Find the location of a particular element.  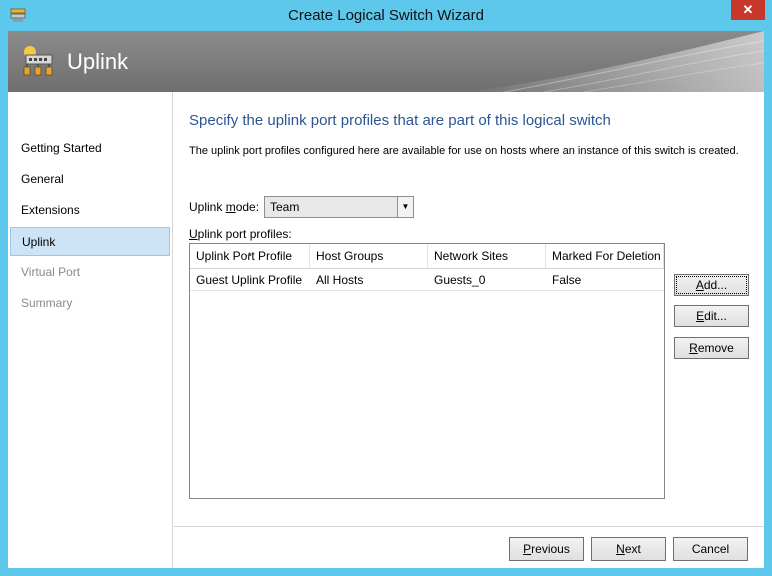

window-title: Create Logical Switch Wizard is located at coordinates (386, 15).